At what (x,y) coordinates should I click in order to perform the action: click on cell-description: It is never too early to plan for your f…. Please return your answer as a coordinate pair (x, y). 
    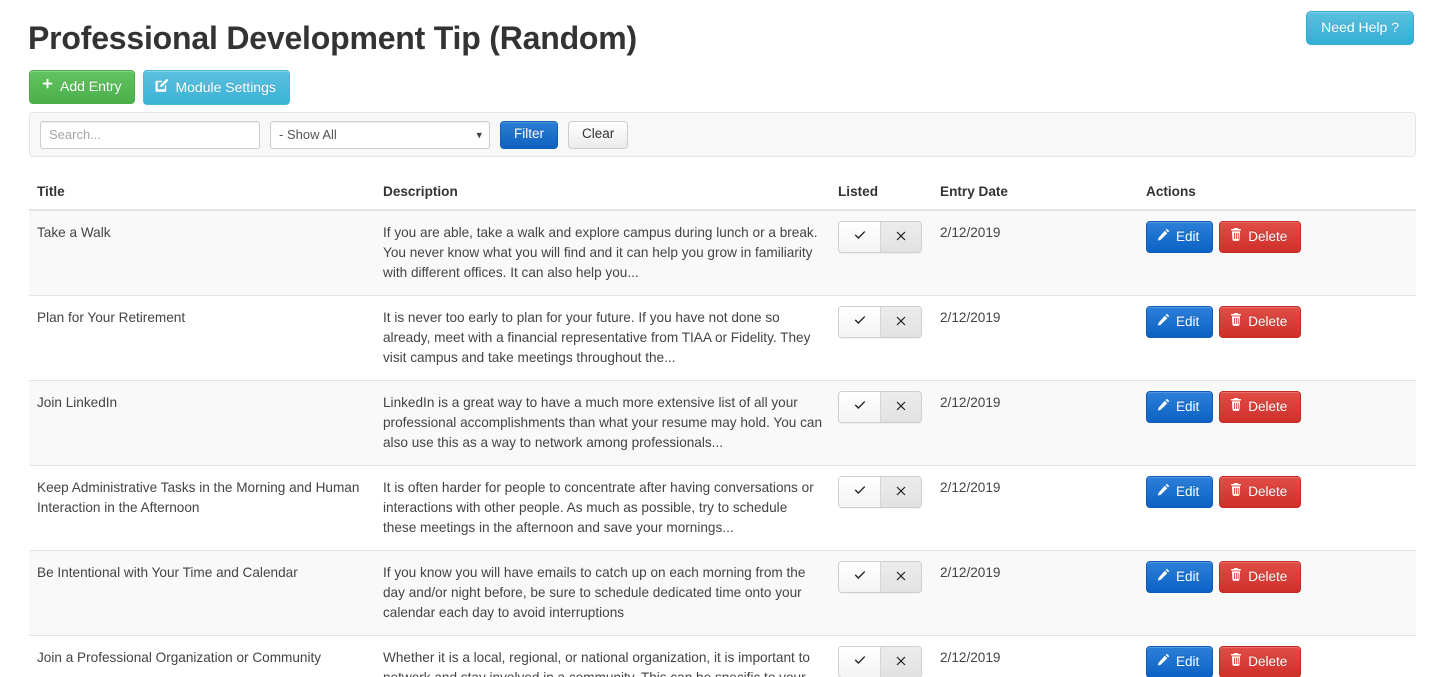
    Looking at the image, I should click on (602, 338).